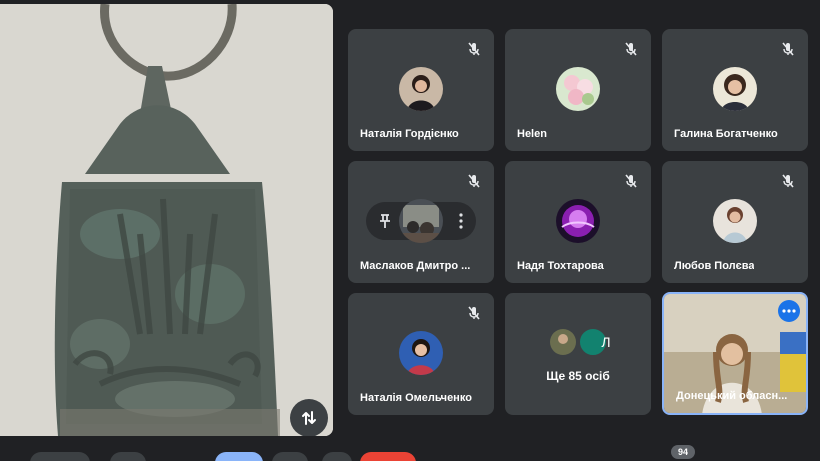 This screenshot has height=461, width=820. What do you see at coordinates (560, 266) in the screenshot?
I see `participant-name: Надя Тохтарова` at bounding box center [560, 266].